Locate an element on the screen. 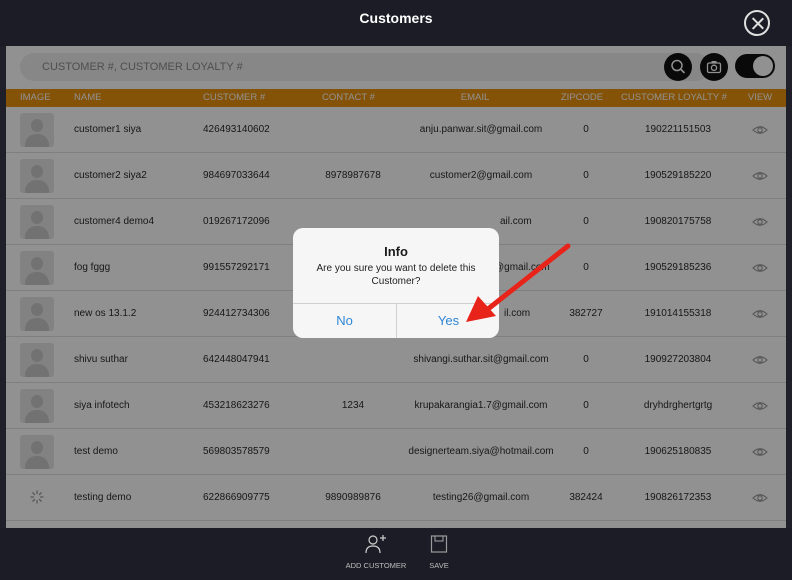  no-button: No is located at coordinates (344, 321).